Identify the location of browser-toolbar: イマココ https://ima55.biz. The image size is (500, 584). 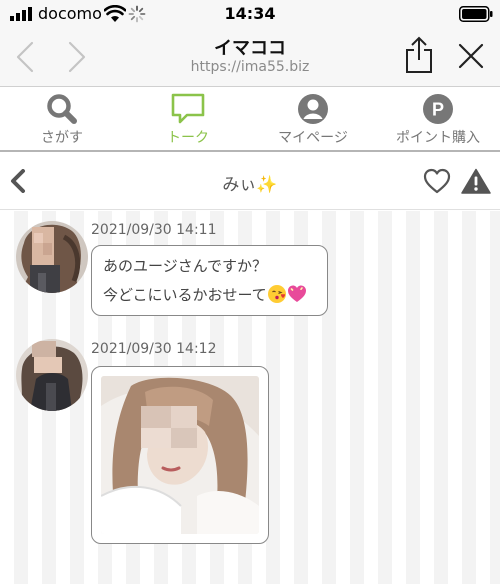
(250, 57).